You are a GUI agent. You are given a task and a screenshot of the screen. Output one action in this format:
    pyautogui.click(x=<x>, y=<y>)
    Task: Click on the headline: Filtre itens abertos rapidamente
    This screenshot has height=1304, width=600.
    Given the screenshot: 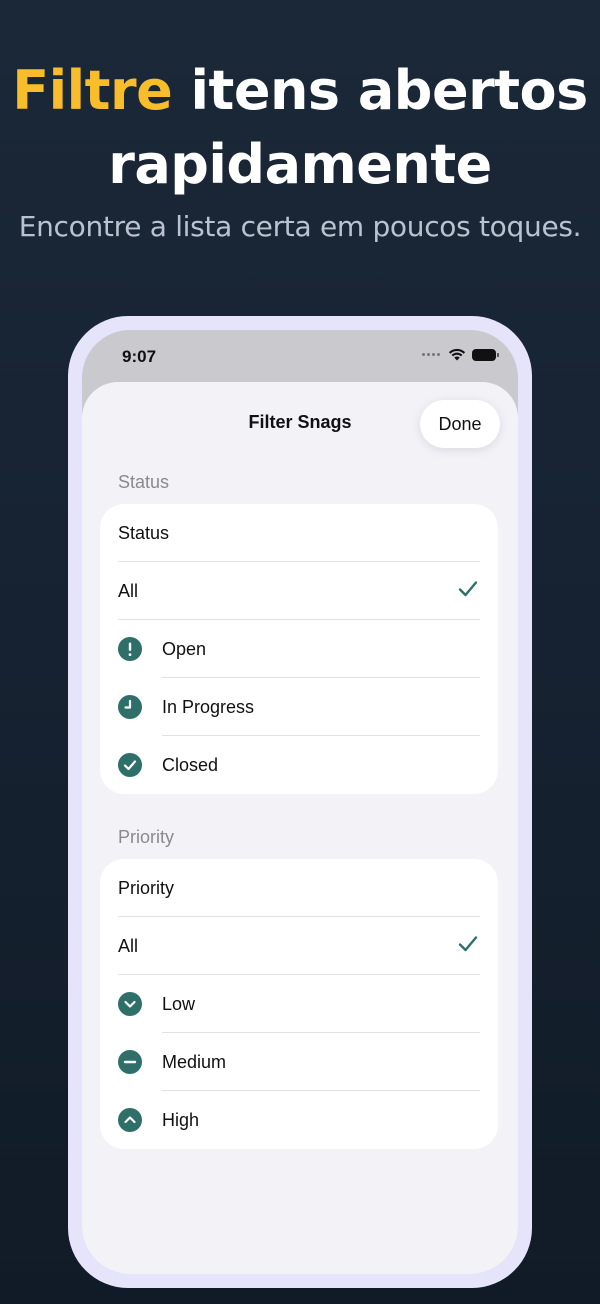 What is the action you would take?
    pyautogui.click(x=300, y=128)
    